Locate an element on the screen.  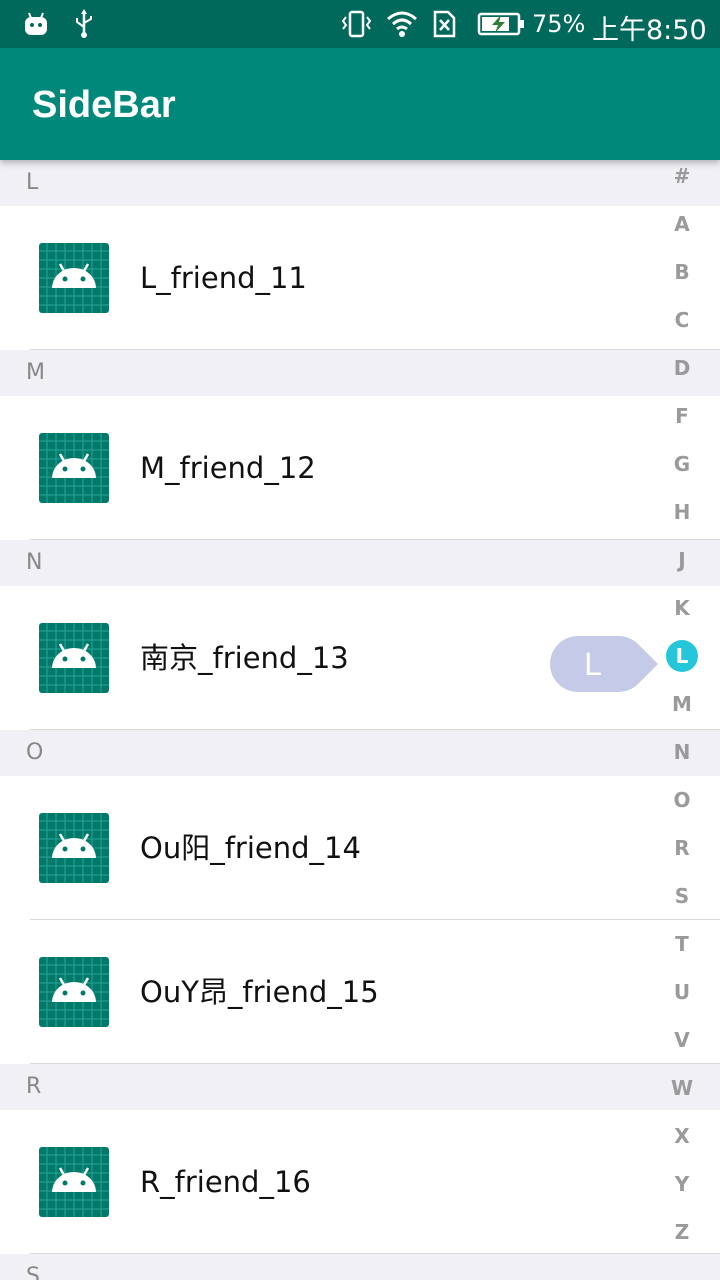
index-letter-label: F is located at coordinates (682, 416).